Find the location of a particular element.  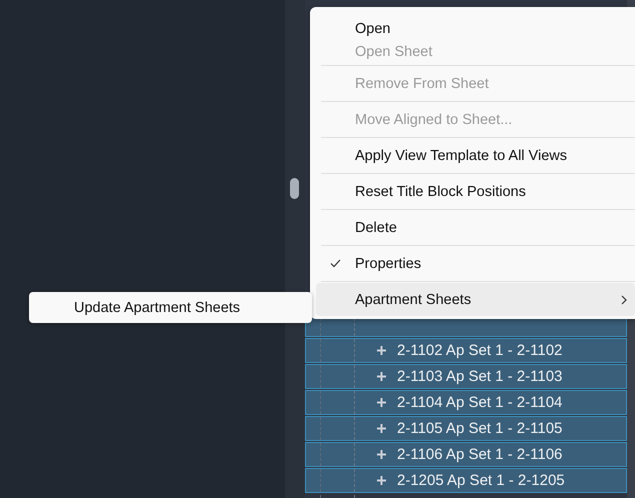

menu-item: Reset Title Block Positions is located at coordinates (475, 191).